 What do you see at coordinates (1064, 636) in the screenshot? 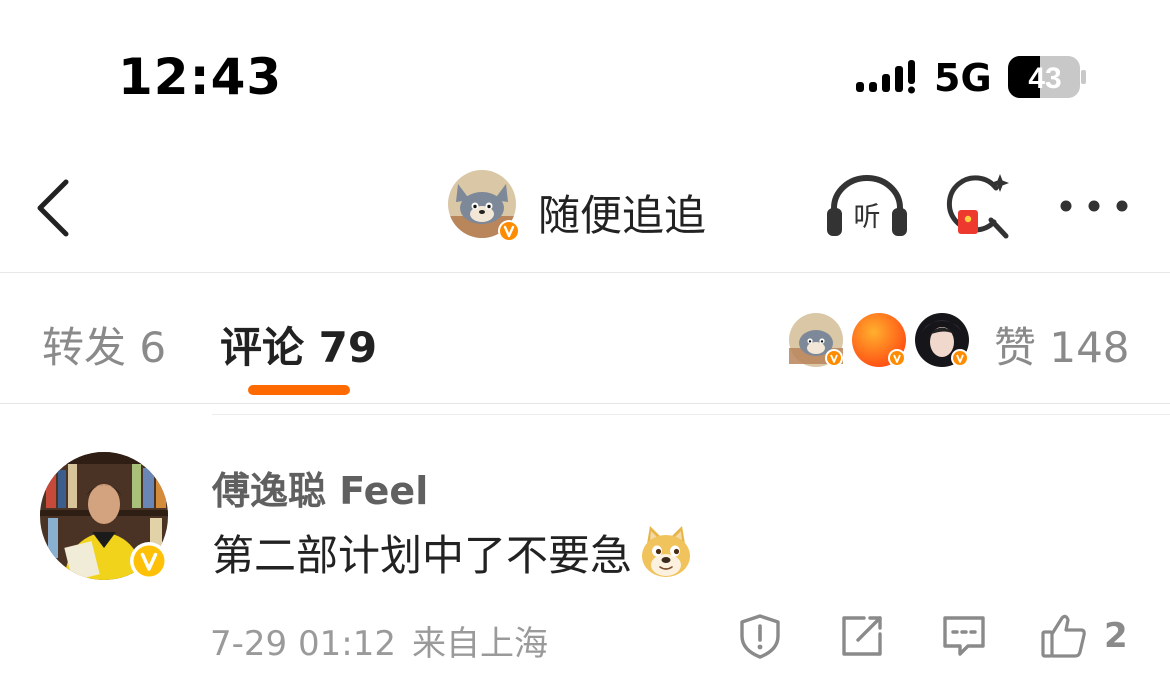
I see `thumbs-up-icon` at bounding box center [1064, 636].